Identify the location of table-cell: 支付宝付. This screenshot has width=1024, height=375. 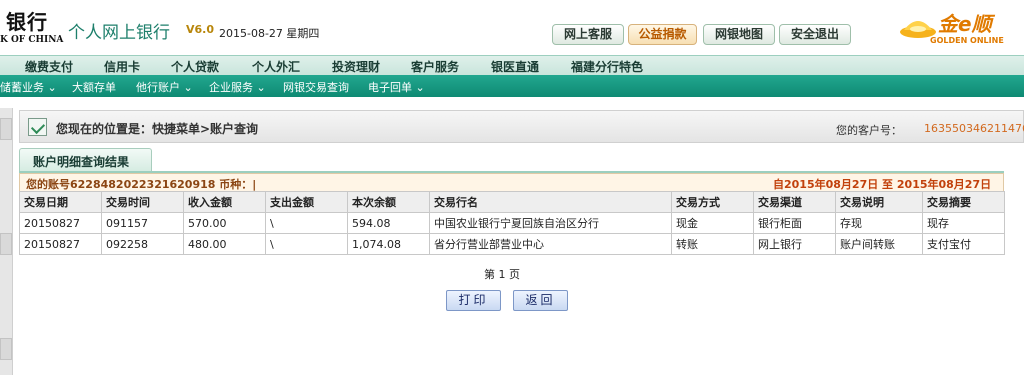
(963, 244).